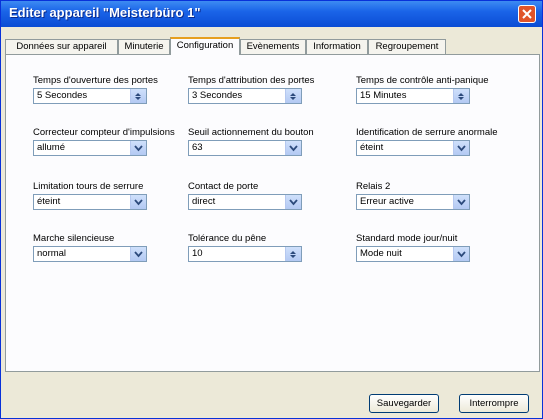  What do you see at coordinates (387, 201) in the screenshot?
I see `field-value: Erreur active` at bounding box center [387, 201].